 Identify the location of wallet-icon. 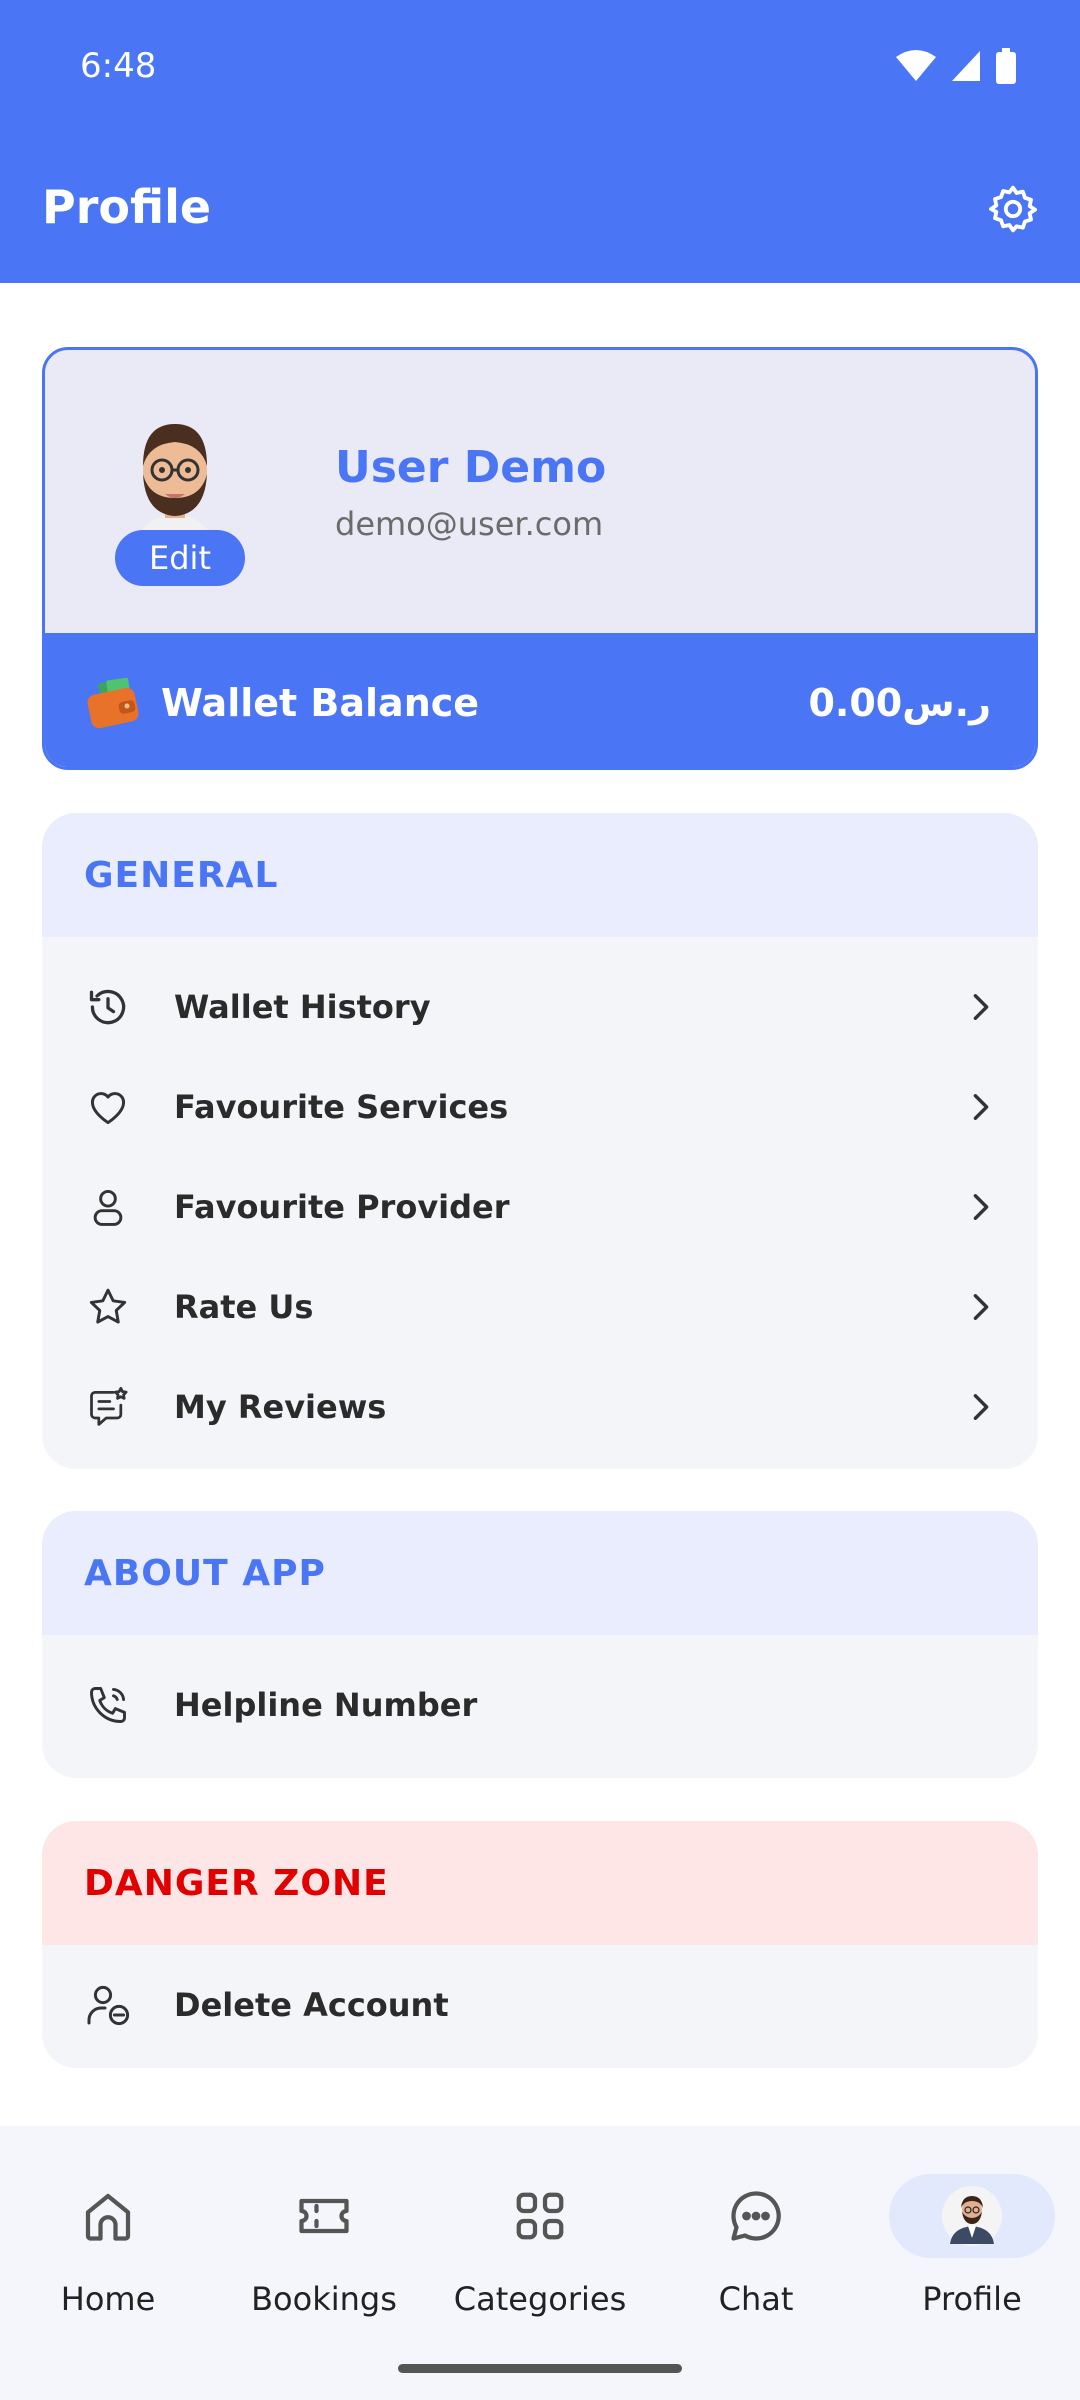
(113, 703).